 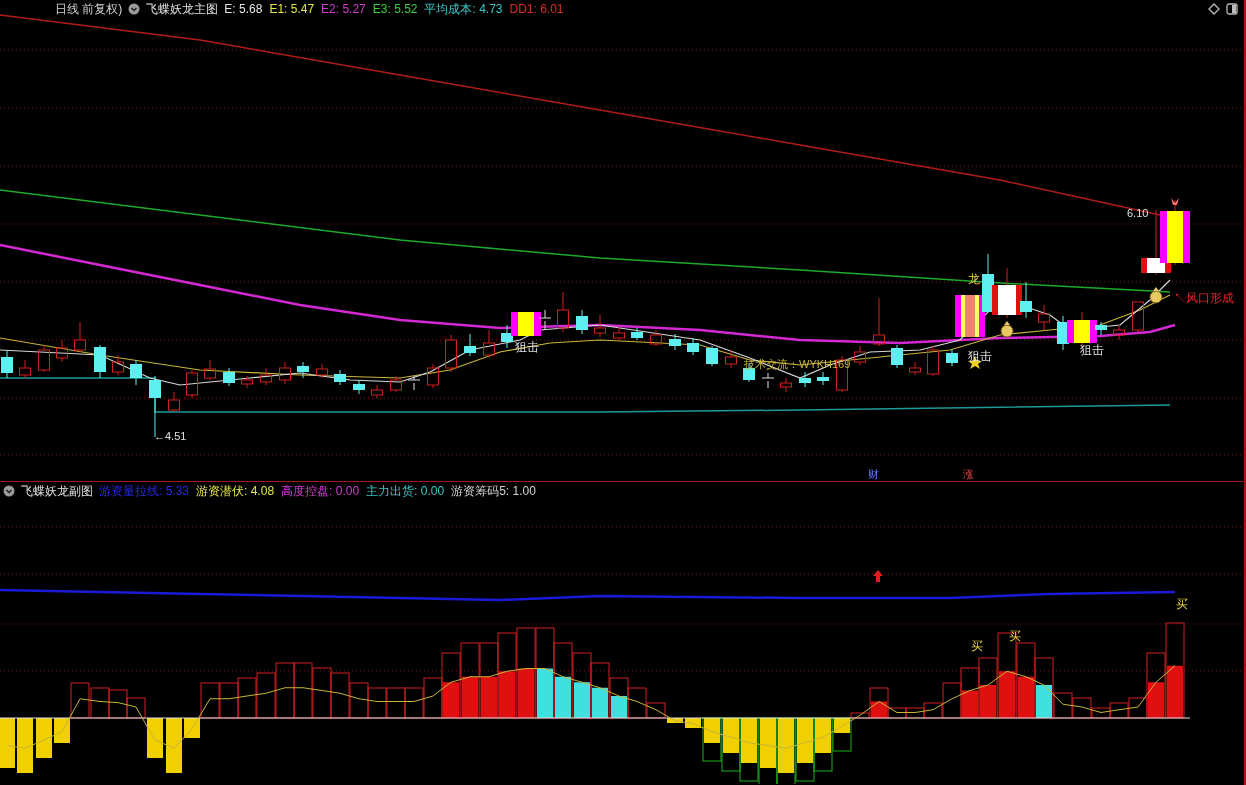 I want to click on butterfly-icon, so click(x=1175, y=201).